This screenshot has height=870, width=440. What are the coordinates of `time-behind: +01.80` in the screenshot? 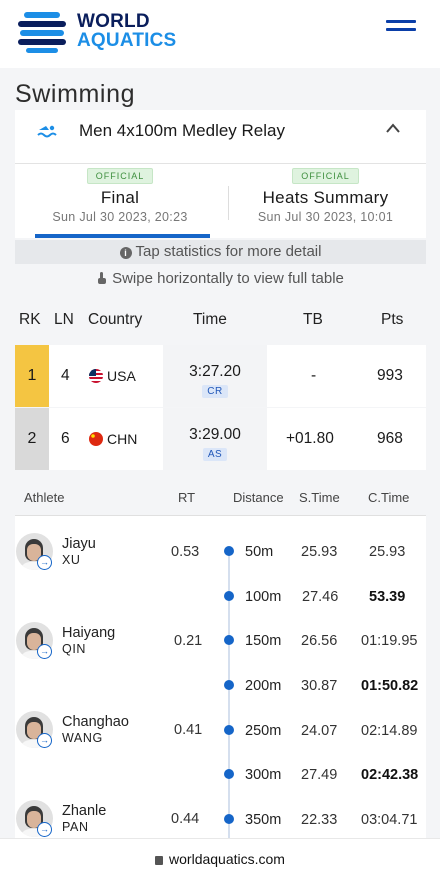 It's located at (310, 438).